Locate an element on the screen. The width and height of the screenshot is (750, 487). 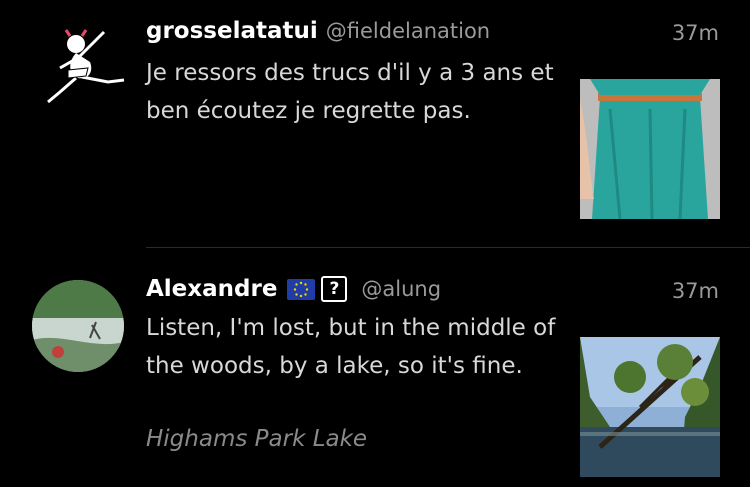
tweet-header: grosselatatui @fieldelanation is located at coordinates (318, 31).